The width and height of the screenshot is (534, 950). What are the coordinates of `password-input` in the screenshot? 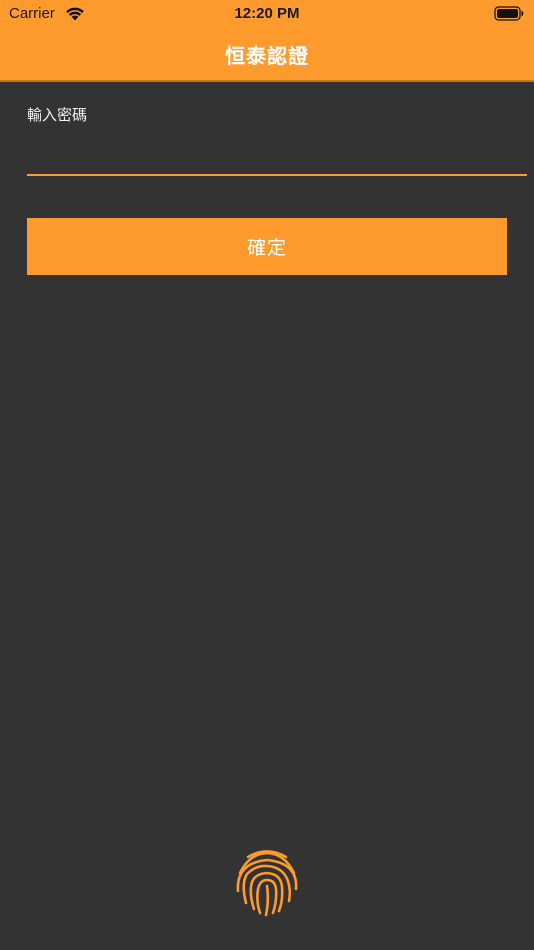 It's located at (277, 158).